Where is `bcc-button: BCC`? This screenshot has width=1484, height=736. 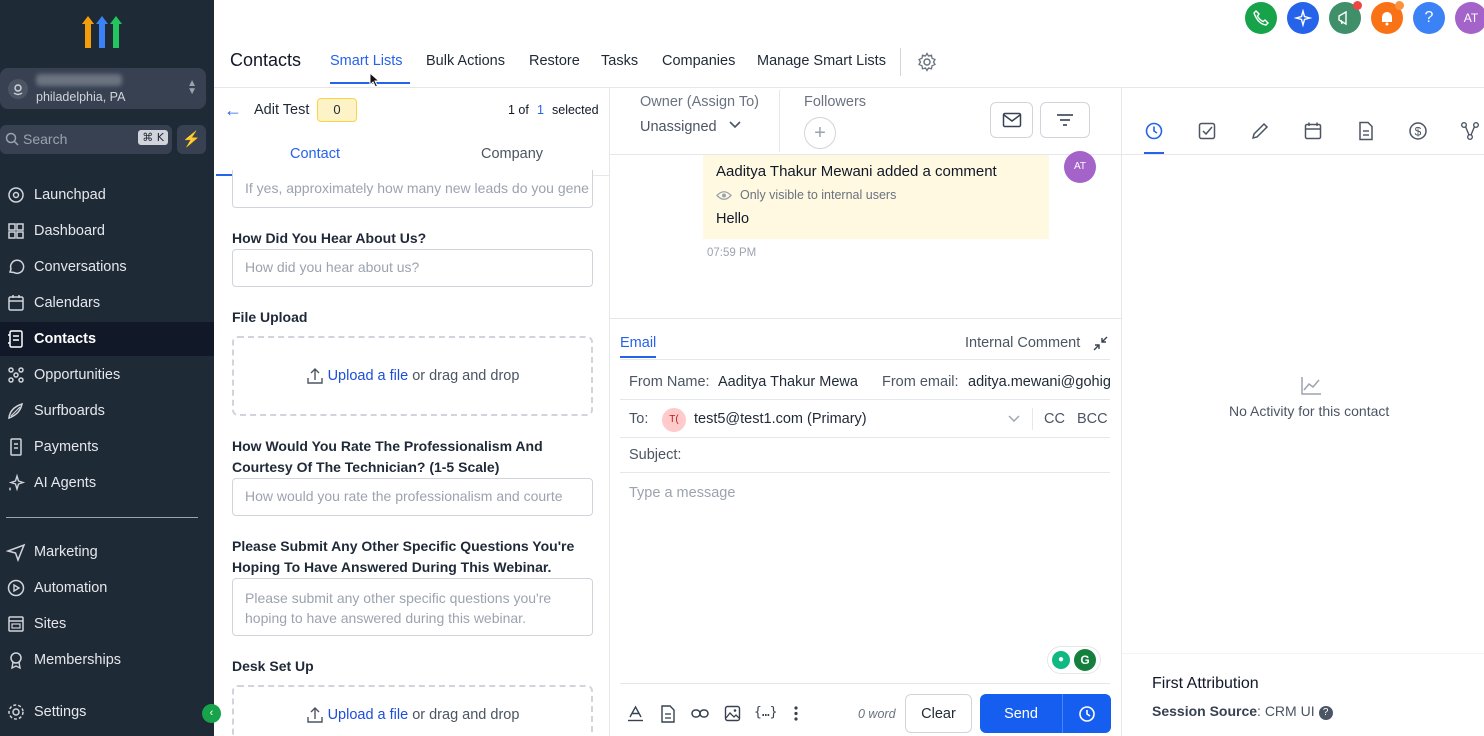
bcc-button: BCC is located at coordinates (1092, 419).